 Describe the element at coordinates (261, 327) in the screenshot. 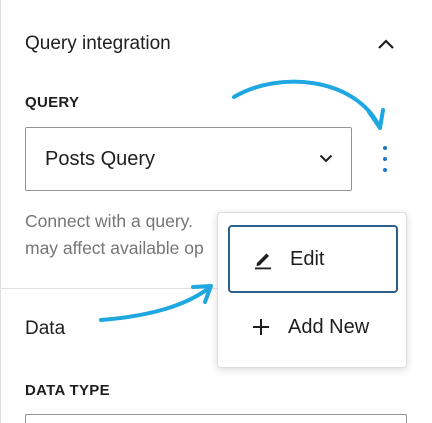

I see `plus-icon` at that location.